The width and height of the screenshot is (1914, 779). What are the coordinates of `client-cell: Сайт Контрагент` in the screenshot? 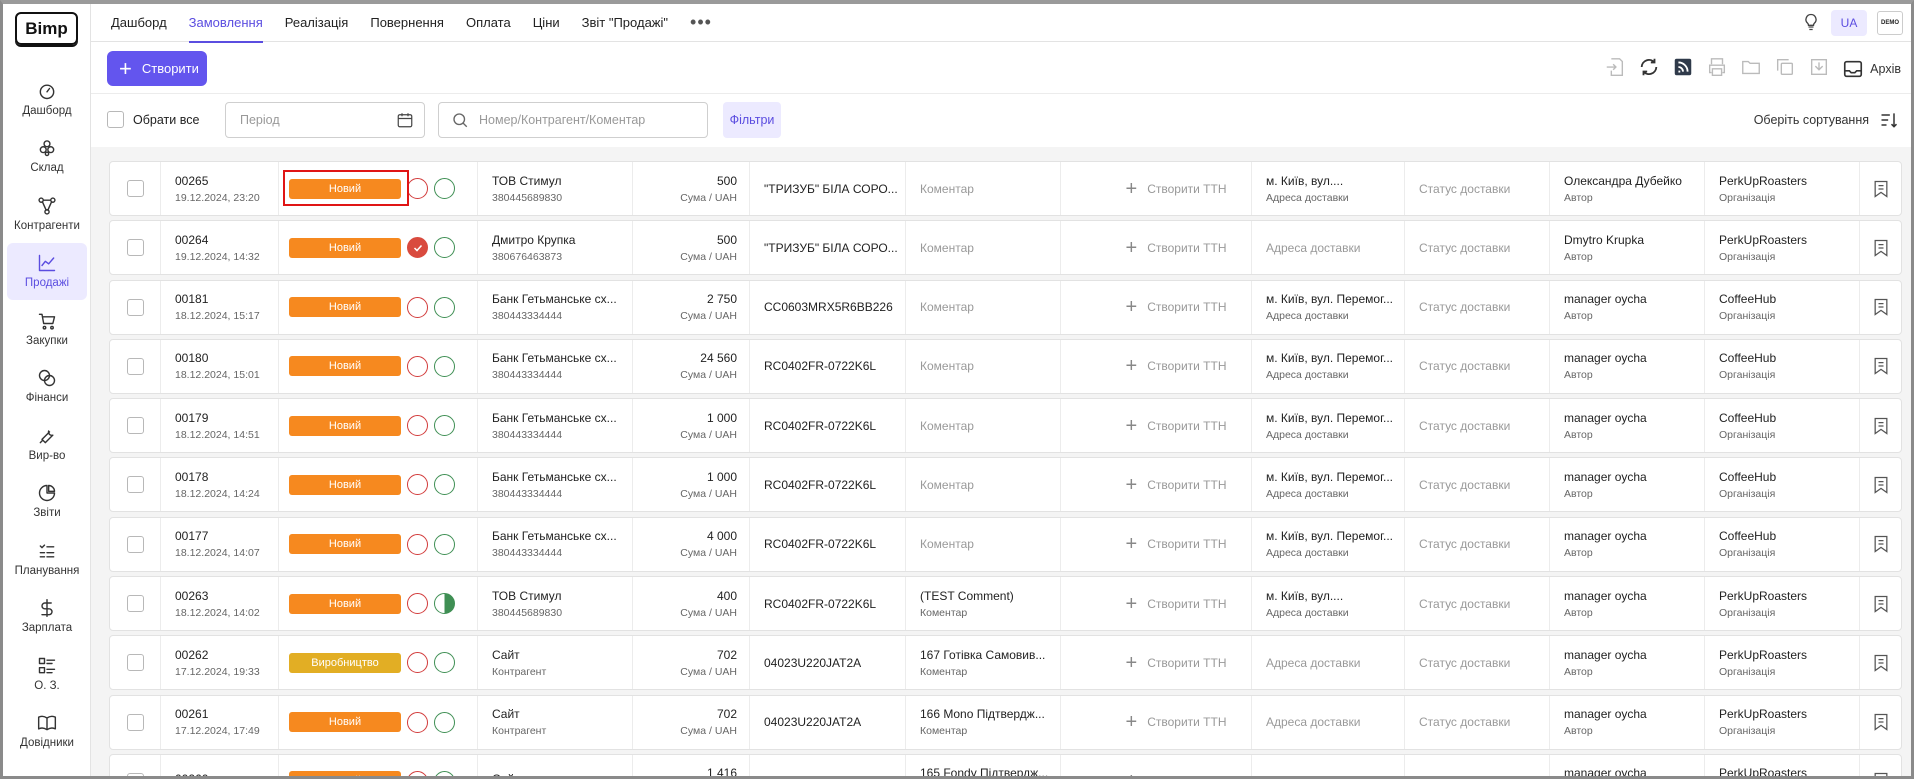 It's located at (555, 663).